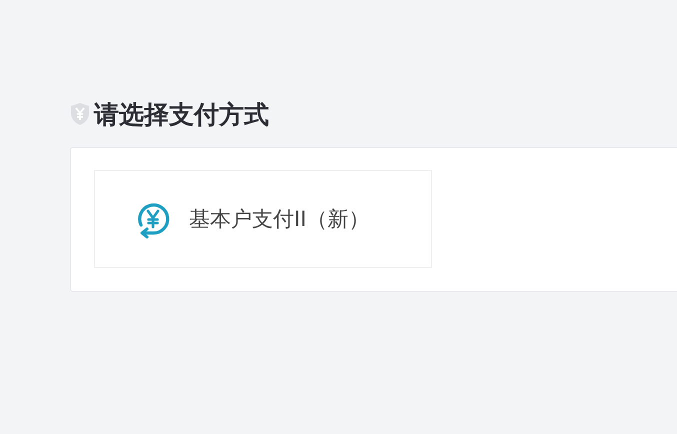 This screenshot has width=677, height=434. What do you see at coordinates (80, 114) in the screenshot?
I see `shield-icon` at bounding box center [80, 114].